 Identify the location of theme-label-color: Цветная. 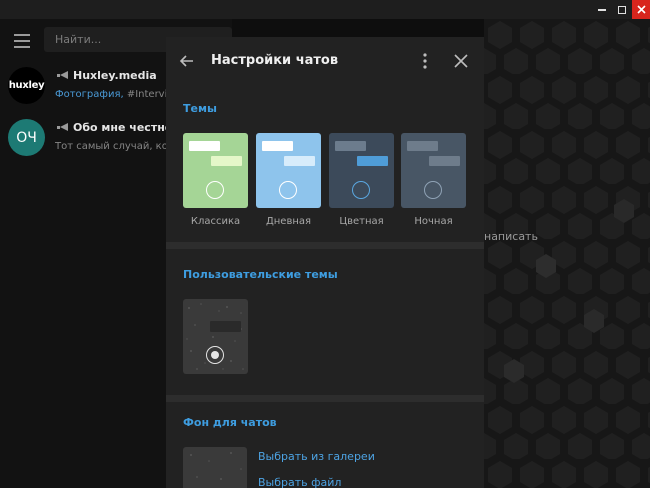
(361, 221).